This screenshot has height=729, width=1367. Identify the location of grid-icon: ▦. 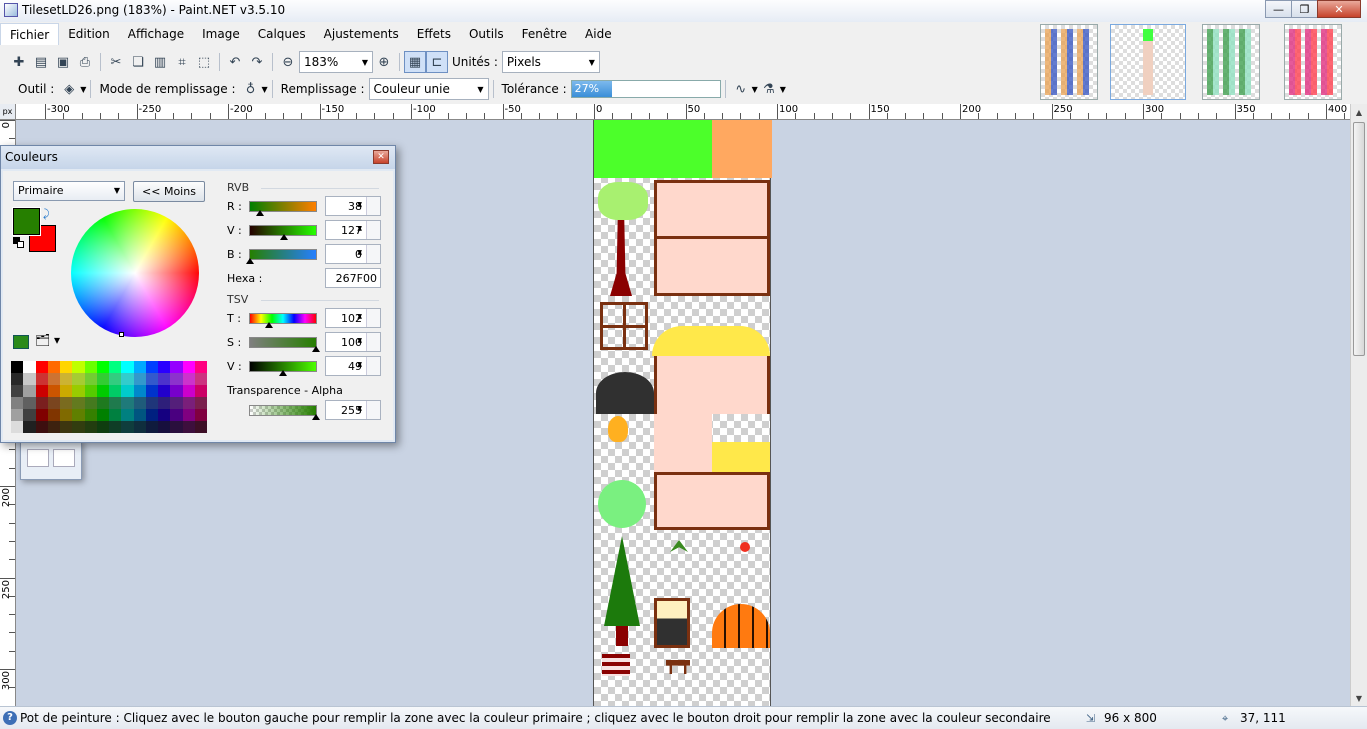
(415, 62).